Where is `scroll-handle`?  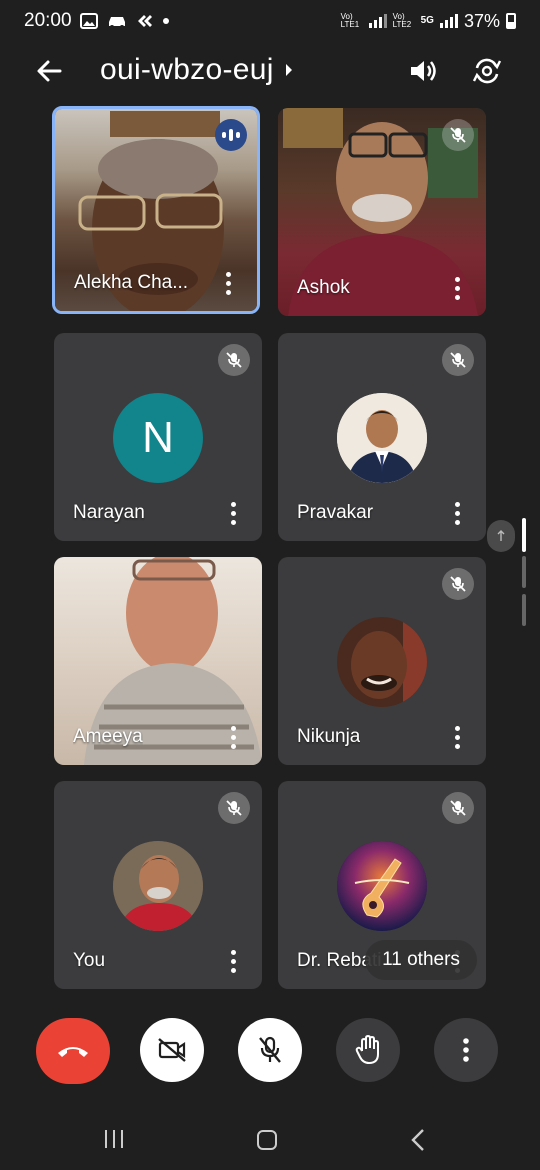
scroll-handle is located at coordinates (501, 536).